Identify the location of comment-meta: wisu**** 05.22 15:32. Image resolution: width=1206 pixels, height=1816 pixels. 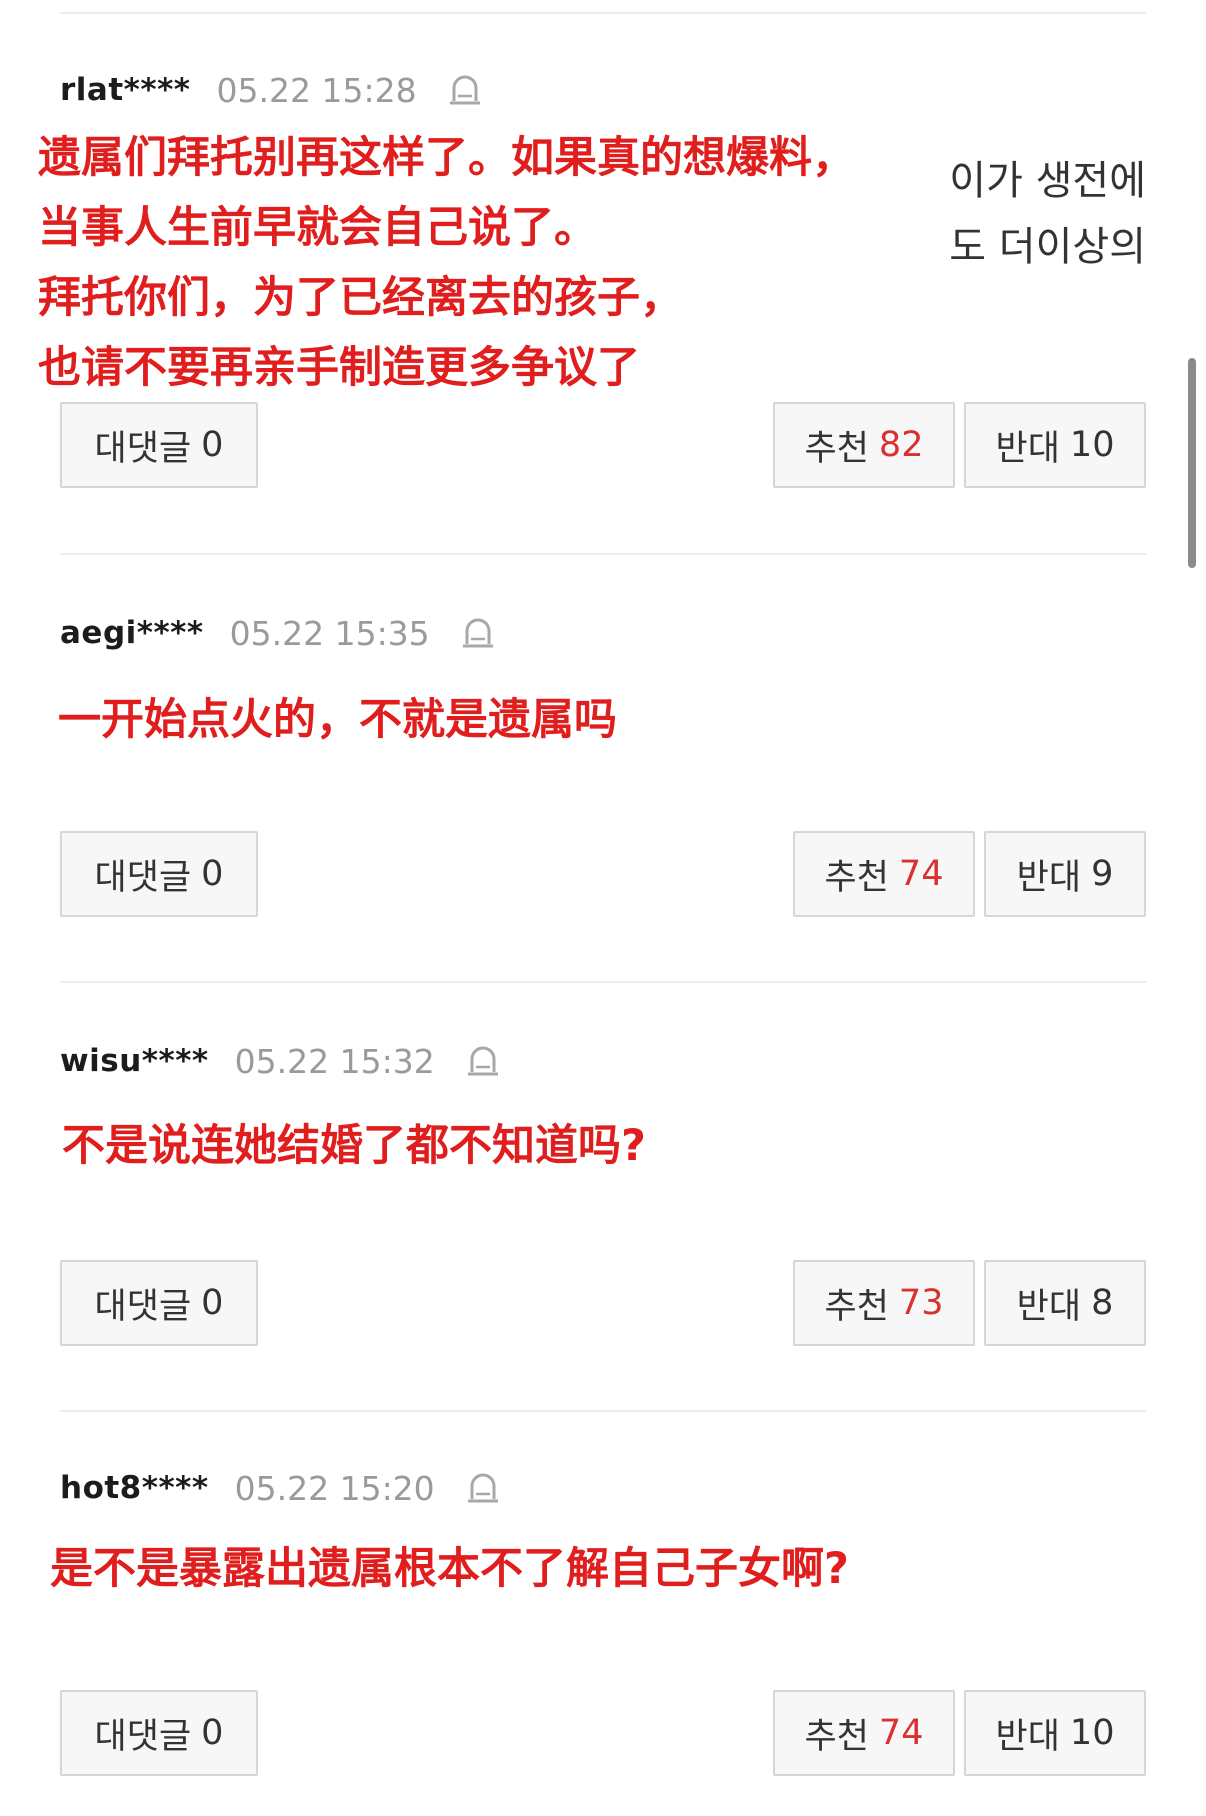
(281, 1061).